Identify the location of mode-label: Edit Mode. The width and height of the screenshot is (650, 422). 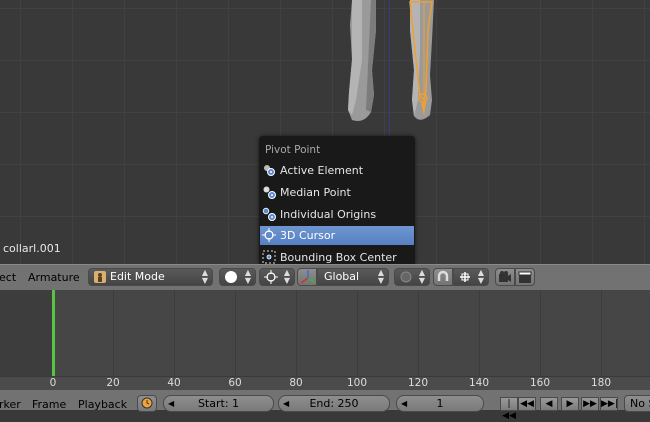
(137, 276).